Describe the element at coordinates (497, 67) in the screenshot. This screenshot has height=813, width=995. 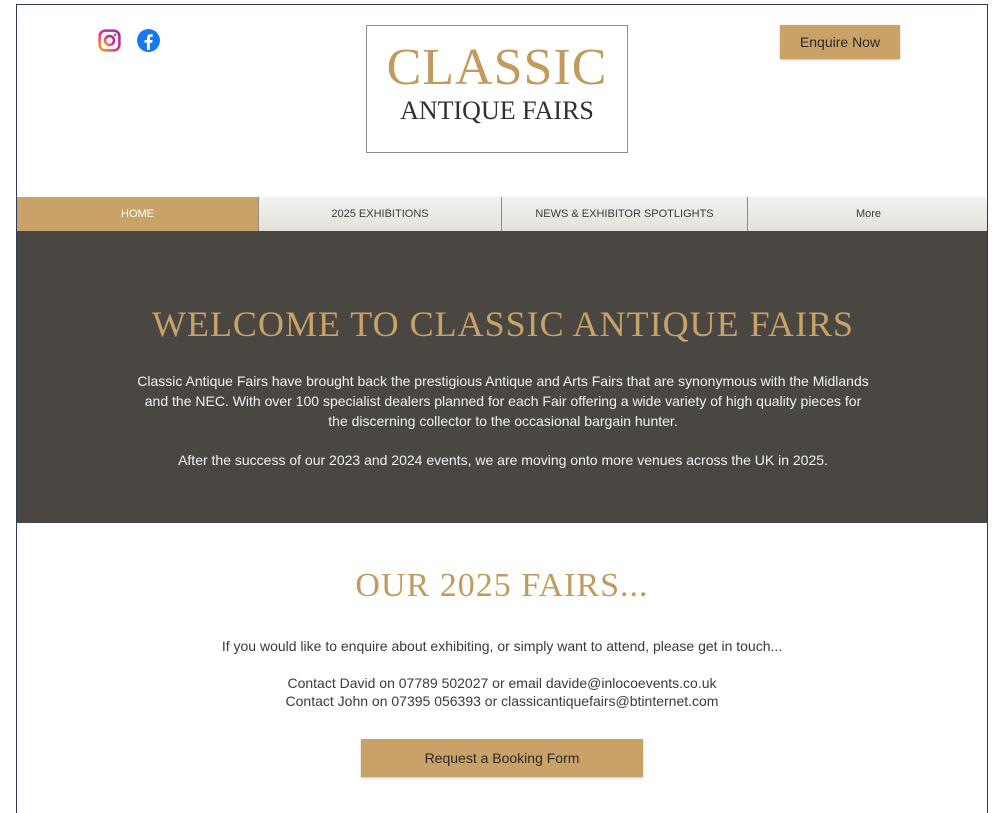
I see `logo-line-classic: CLASSIC` at that location.